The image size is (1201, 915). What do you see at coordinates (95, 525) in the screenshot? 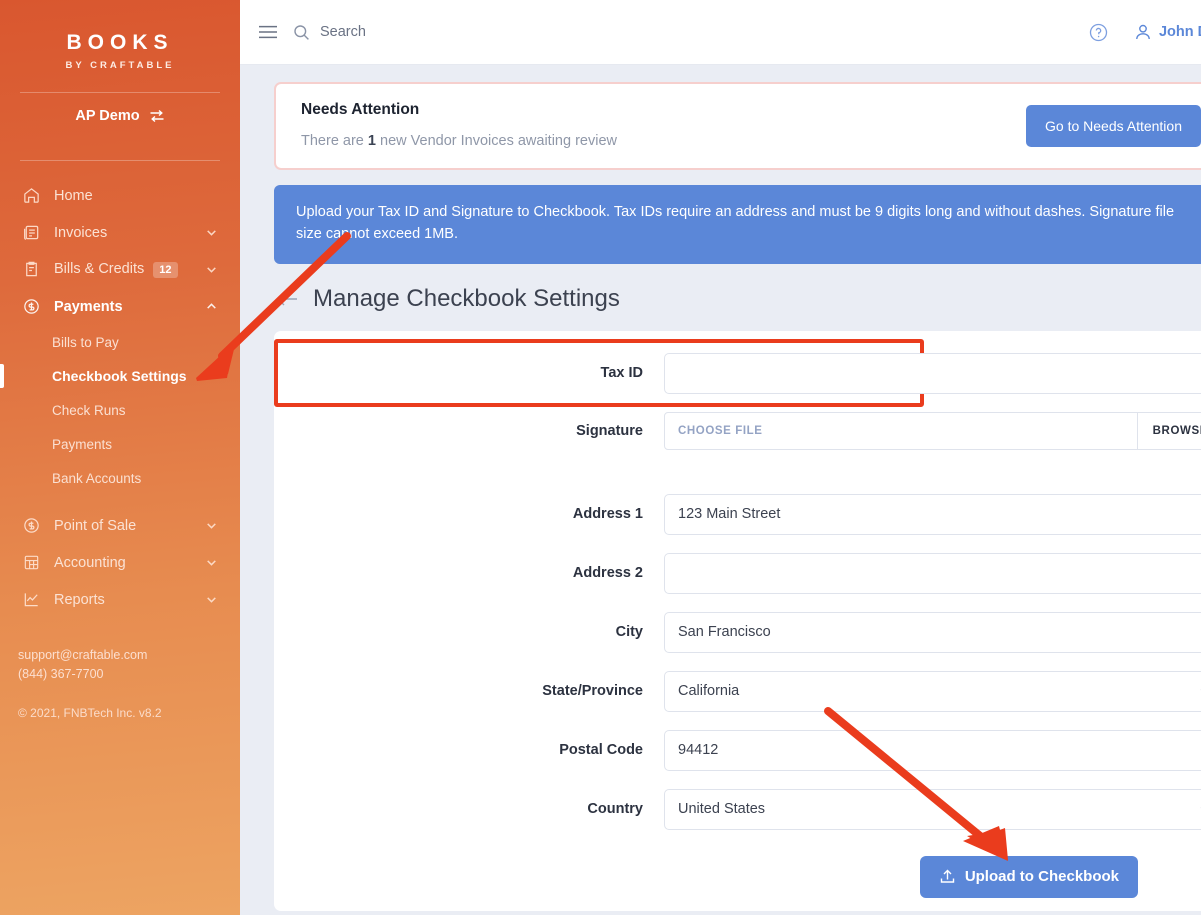
I see `sidebar-item-label: Point of Sale` at bounding box center [95, 525].